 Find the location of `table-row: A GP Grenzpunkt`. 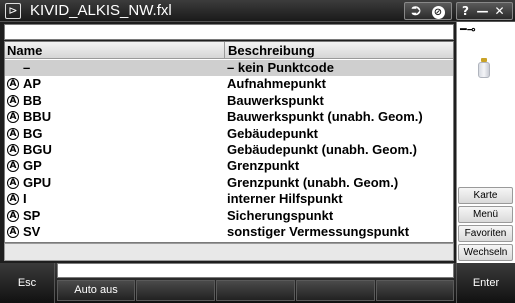

table-row: A GP Grenzpunkt is located at coordinates (229, 166).